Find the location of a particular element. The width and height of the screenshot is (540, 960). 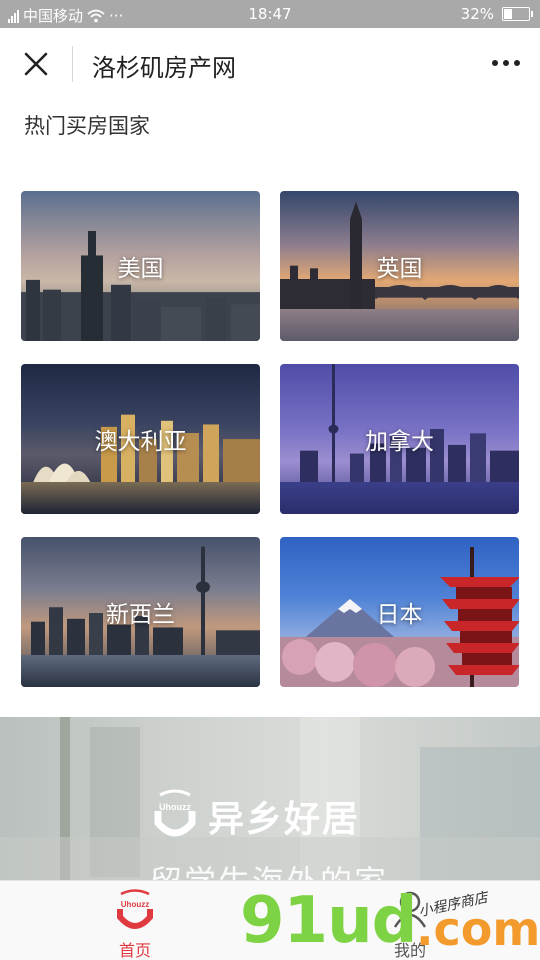

country-name: 新西兰 is located at coordinates (140, 615).